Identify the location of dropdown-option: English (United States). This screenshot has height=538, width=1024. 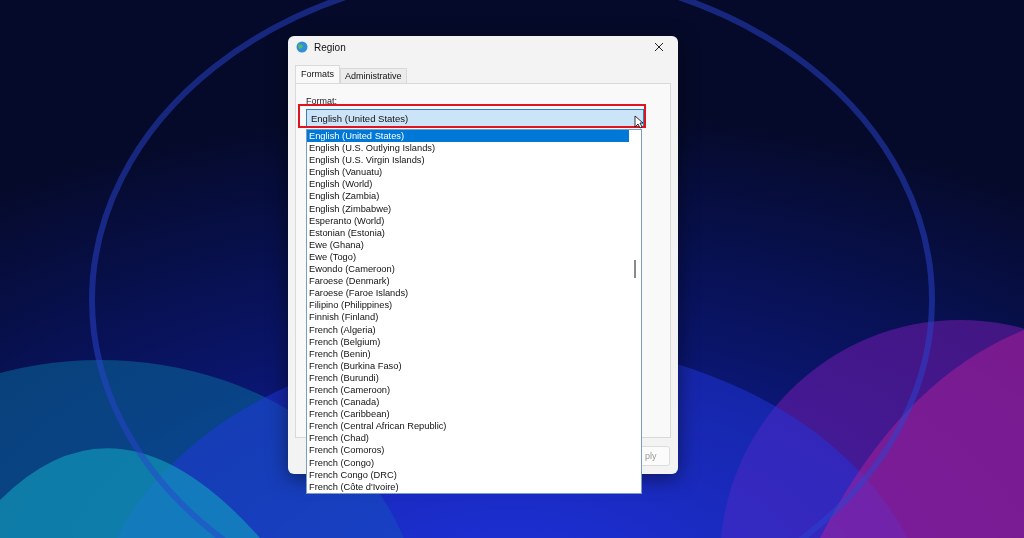
(468, 136).